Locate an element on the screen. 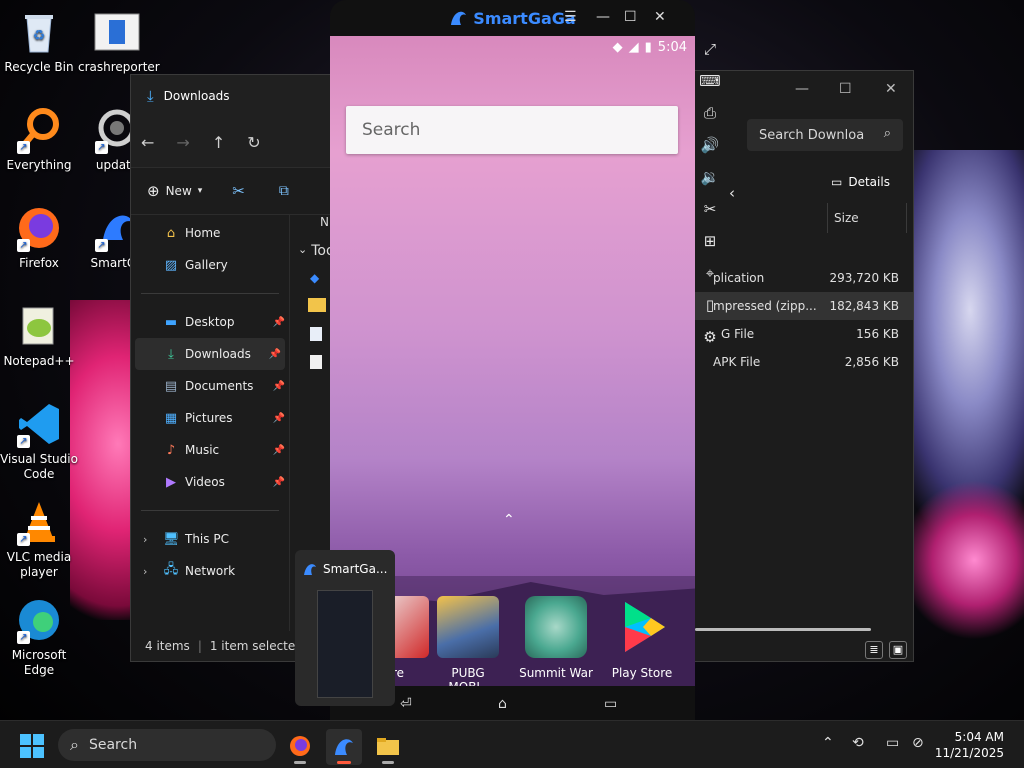 The height and width of the screenshot is (768, 1024). search-input: Search Downloa ⌕ is located at coordinates (825, 135).